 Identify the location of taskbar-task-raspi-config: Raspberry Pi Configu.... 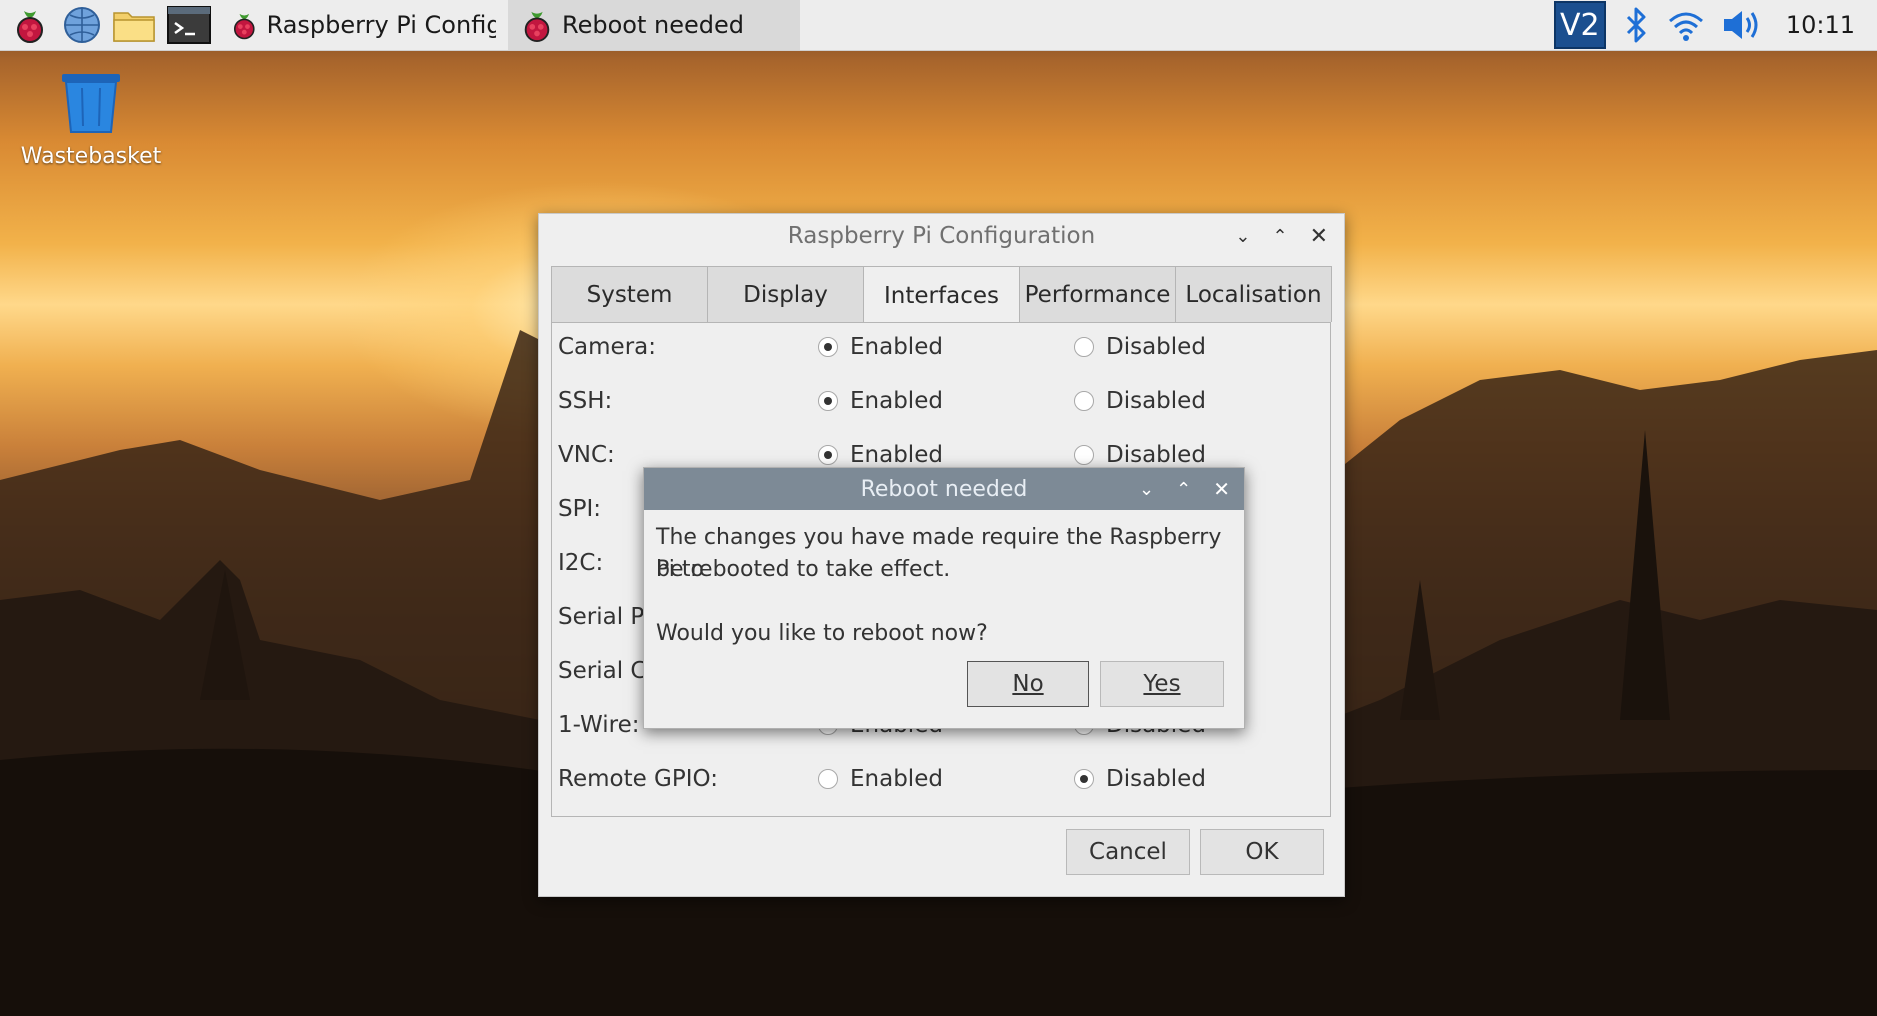
(363, 25).